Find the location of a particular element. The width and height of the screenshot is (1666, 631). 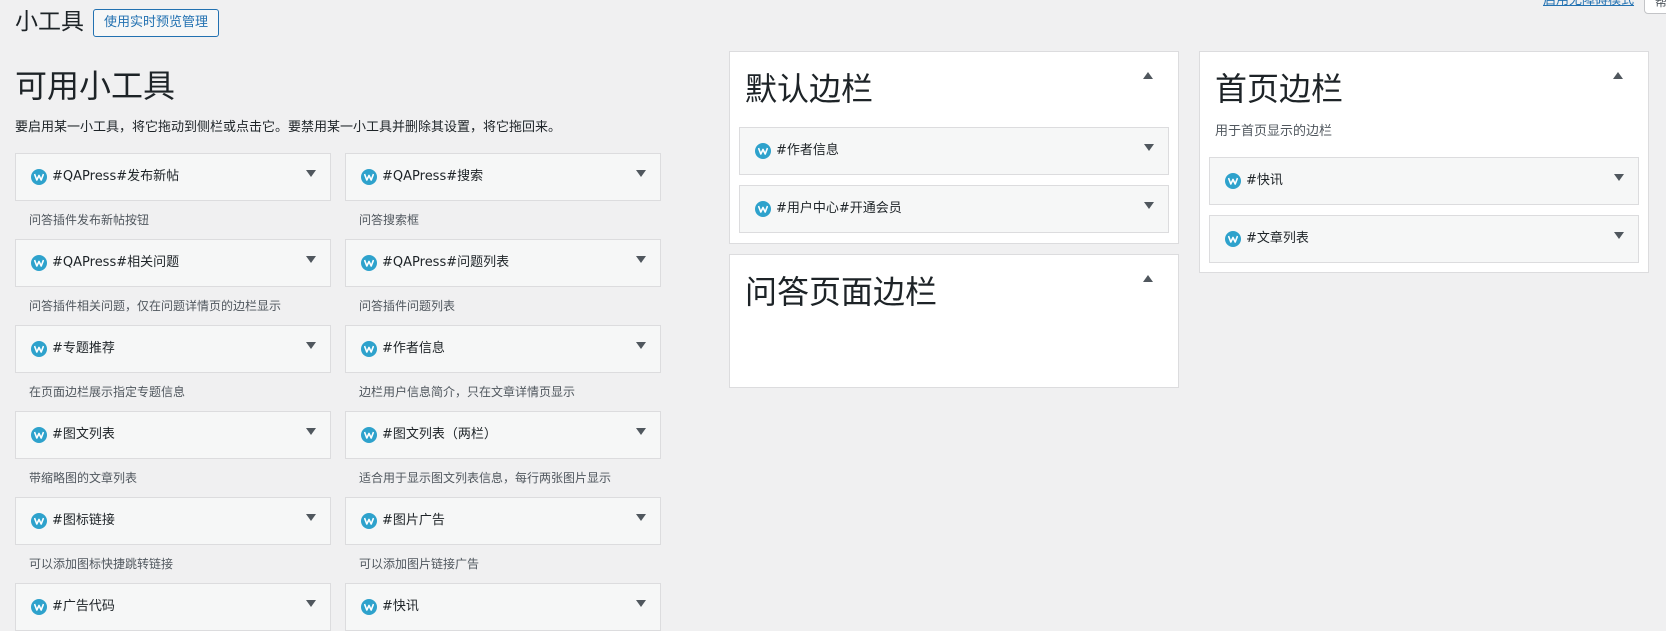

widget-topic-recommend: #专题推荐 is located at coordinates (173, 349).